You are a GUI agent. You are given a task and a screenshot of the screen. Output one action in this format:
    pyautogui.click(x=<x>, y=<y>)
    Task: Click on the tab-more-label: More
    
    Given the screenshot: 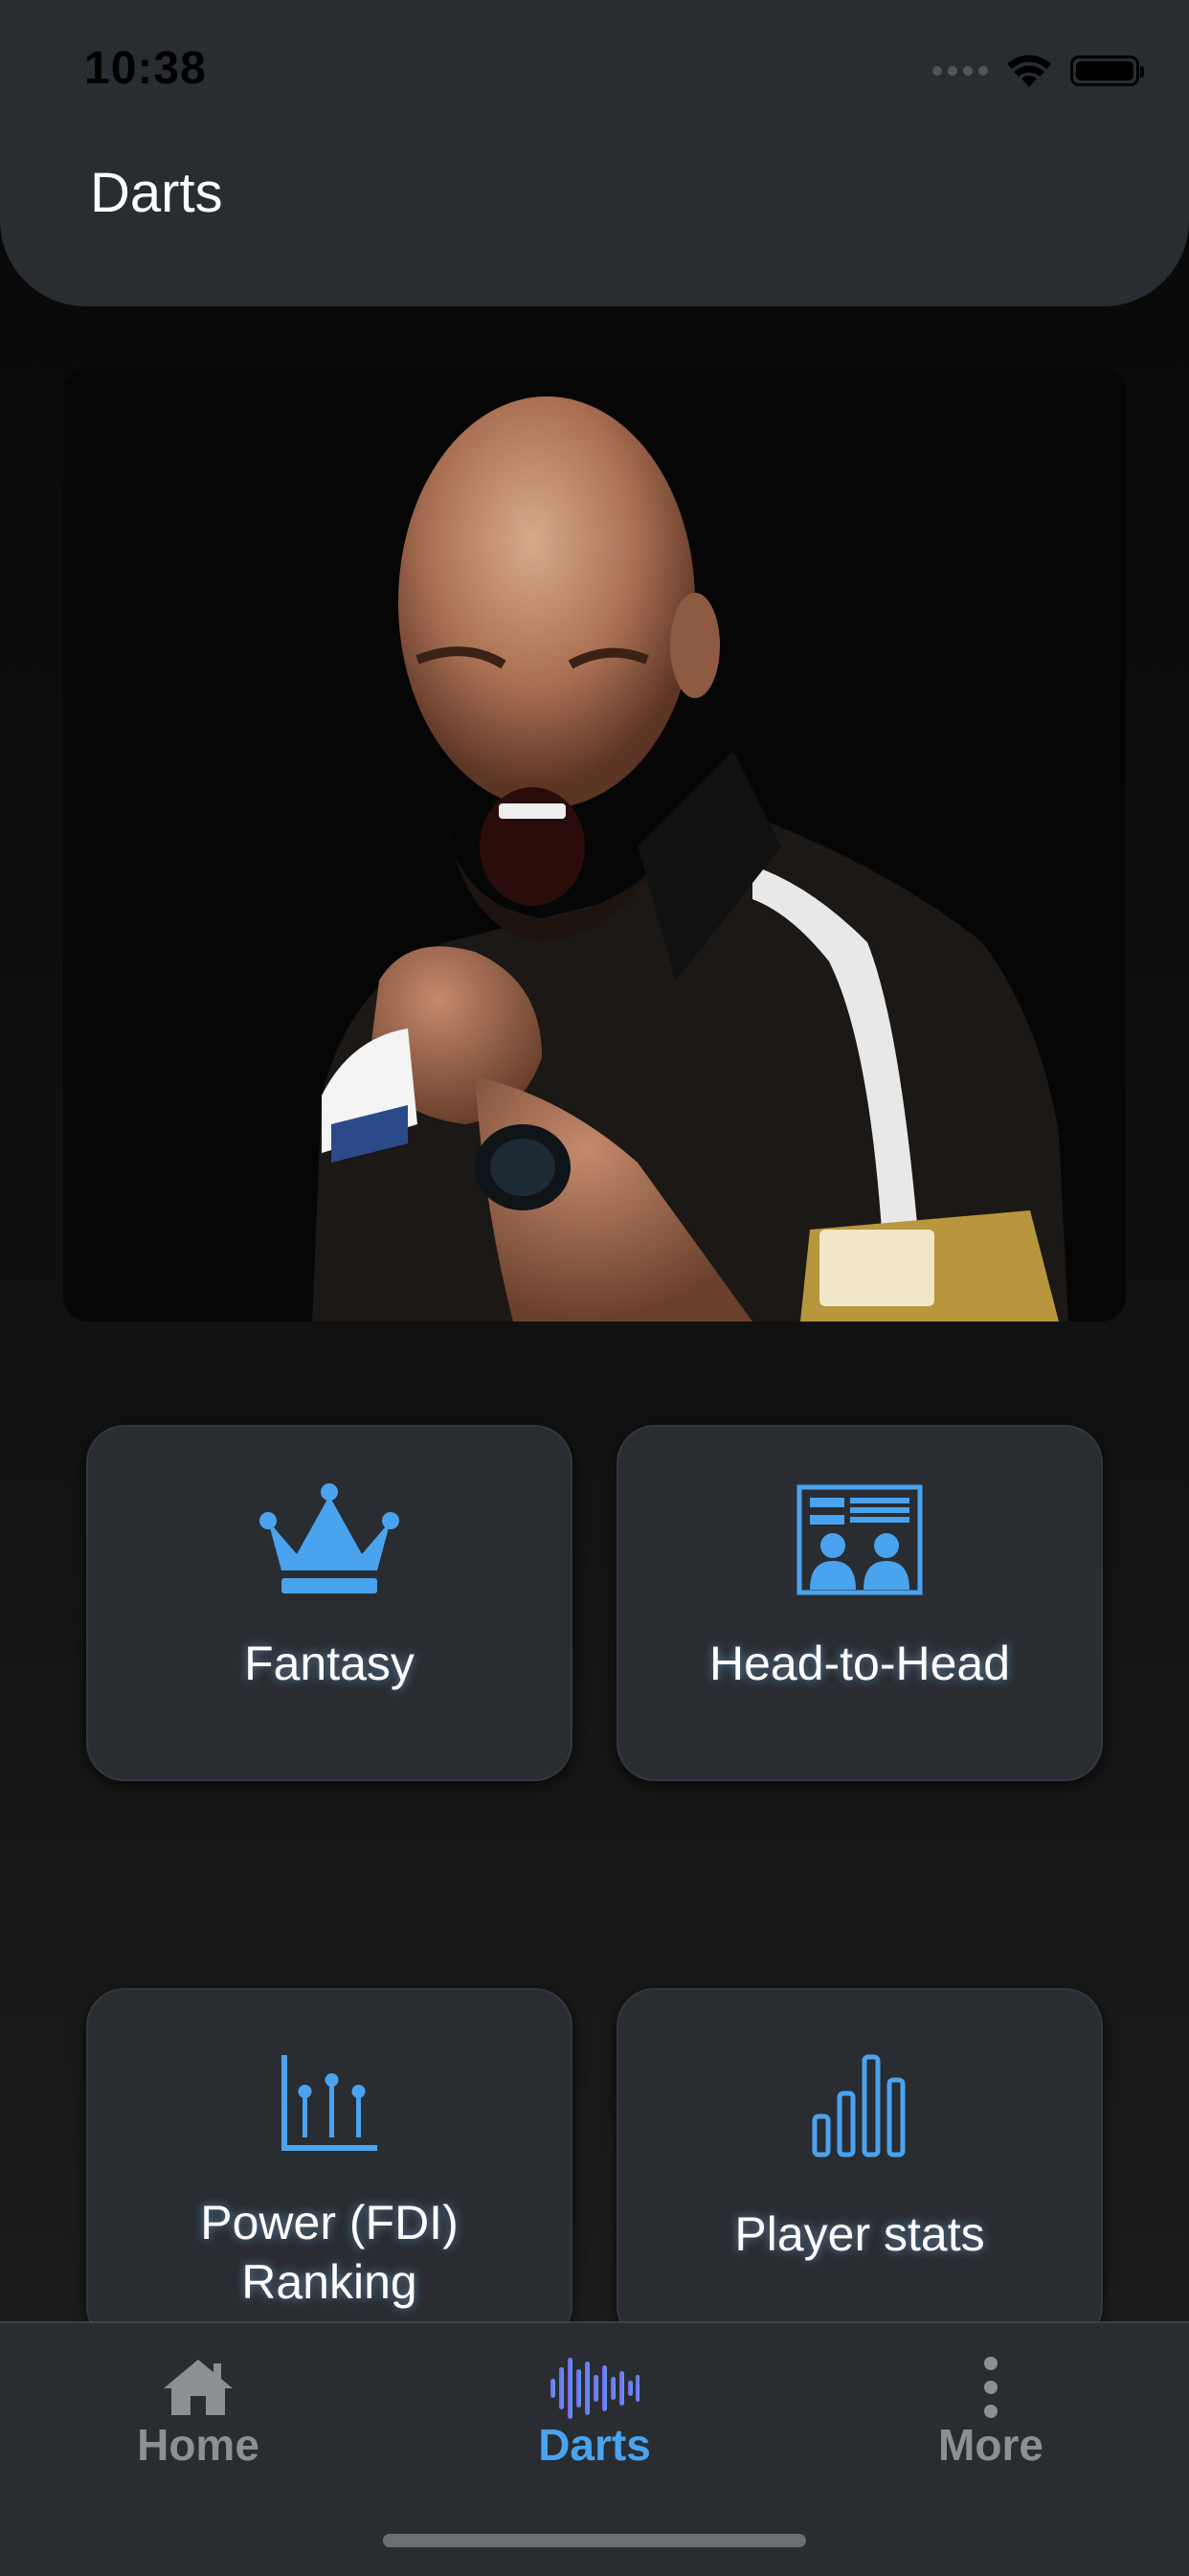 What is the action you would take?
    pyautogui.click(x=990, y=2445)
    